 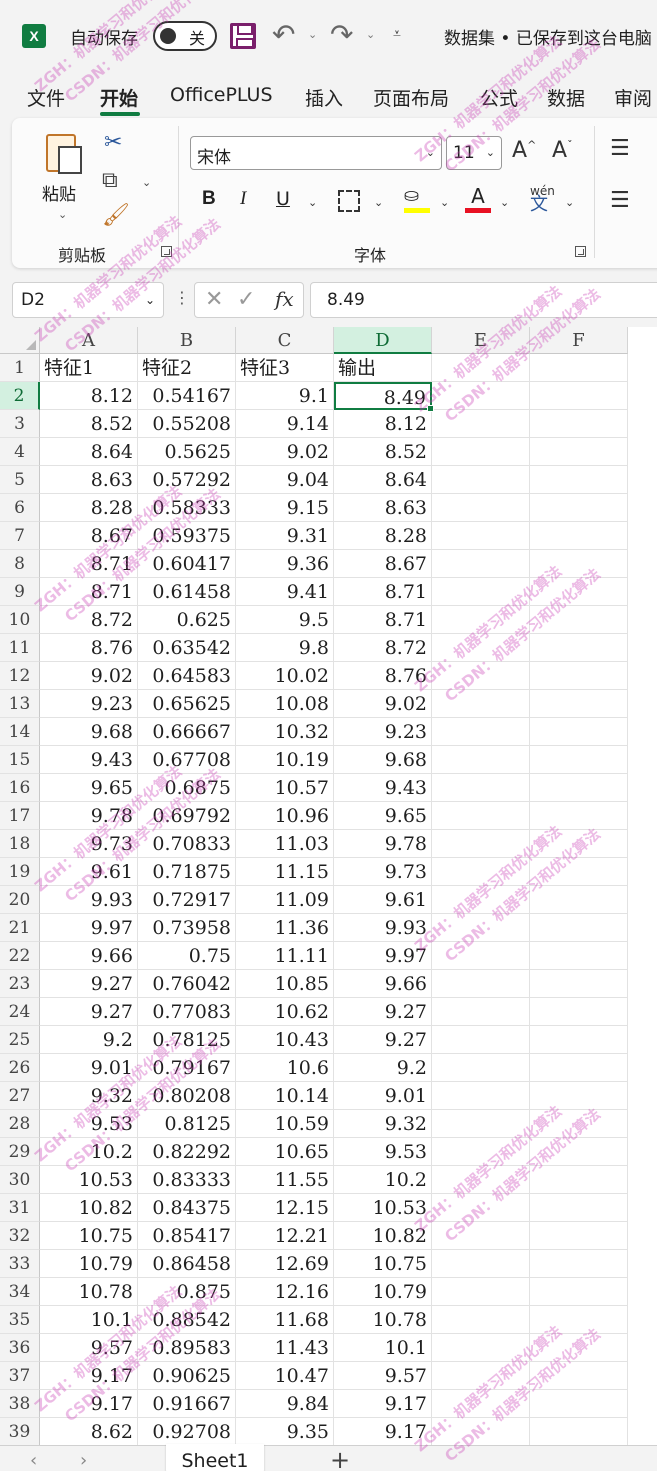 What do you see at coordinates (187, 1096) in the screenshot?
I see `table-cell: 0.80208` at bounding box center [187, 1096].